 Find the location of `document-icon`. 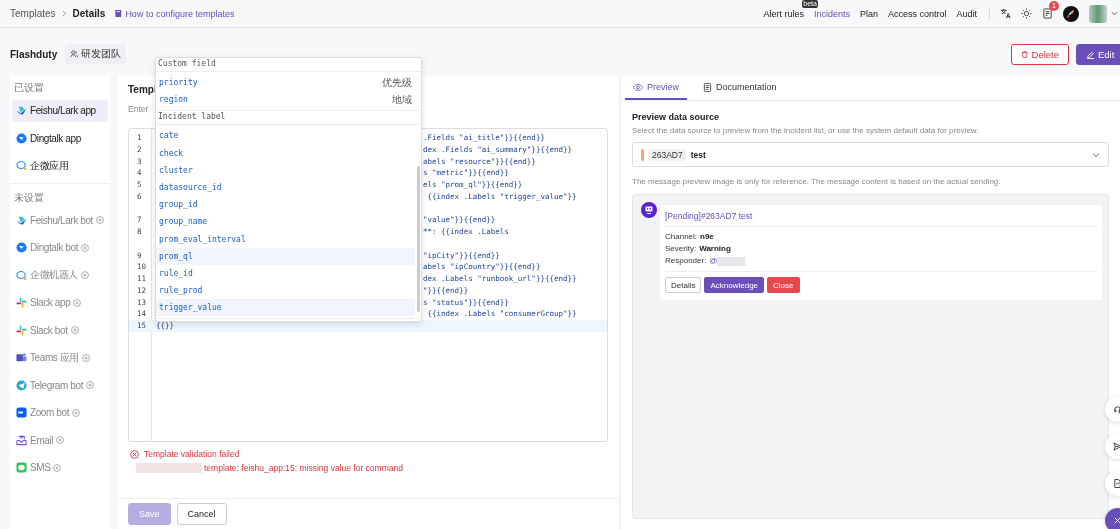

document-icon is located at coordinates (707, 87).